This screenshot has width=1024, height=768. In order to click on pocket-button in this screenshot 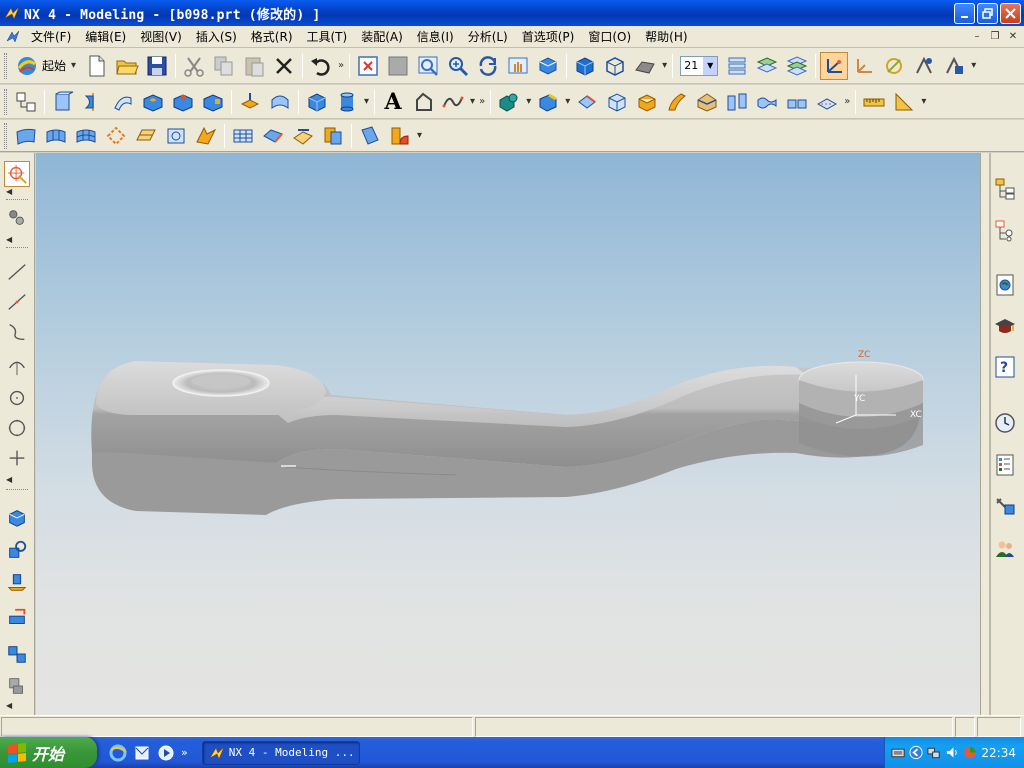, I will do `click(213, 102)`.